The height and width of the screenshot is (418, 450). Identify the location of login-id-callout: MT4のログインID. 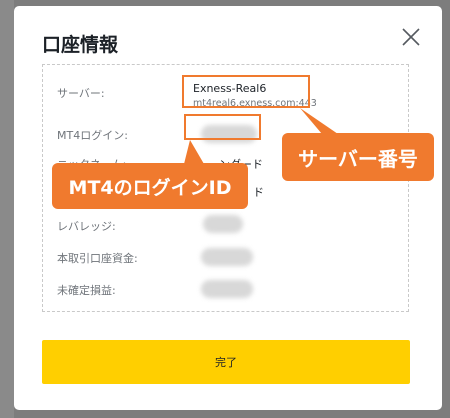
(150, 186).